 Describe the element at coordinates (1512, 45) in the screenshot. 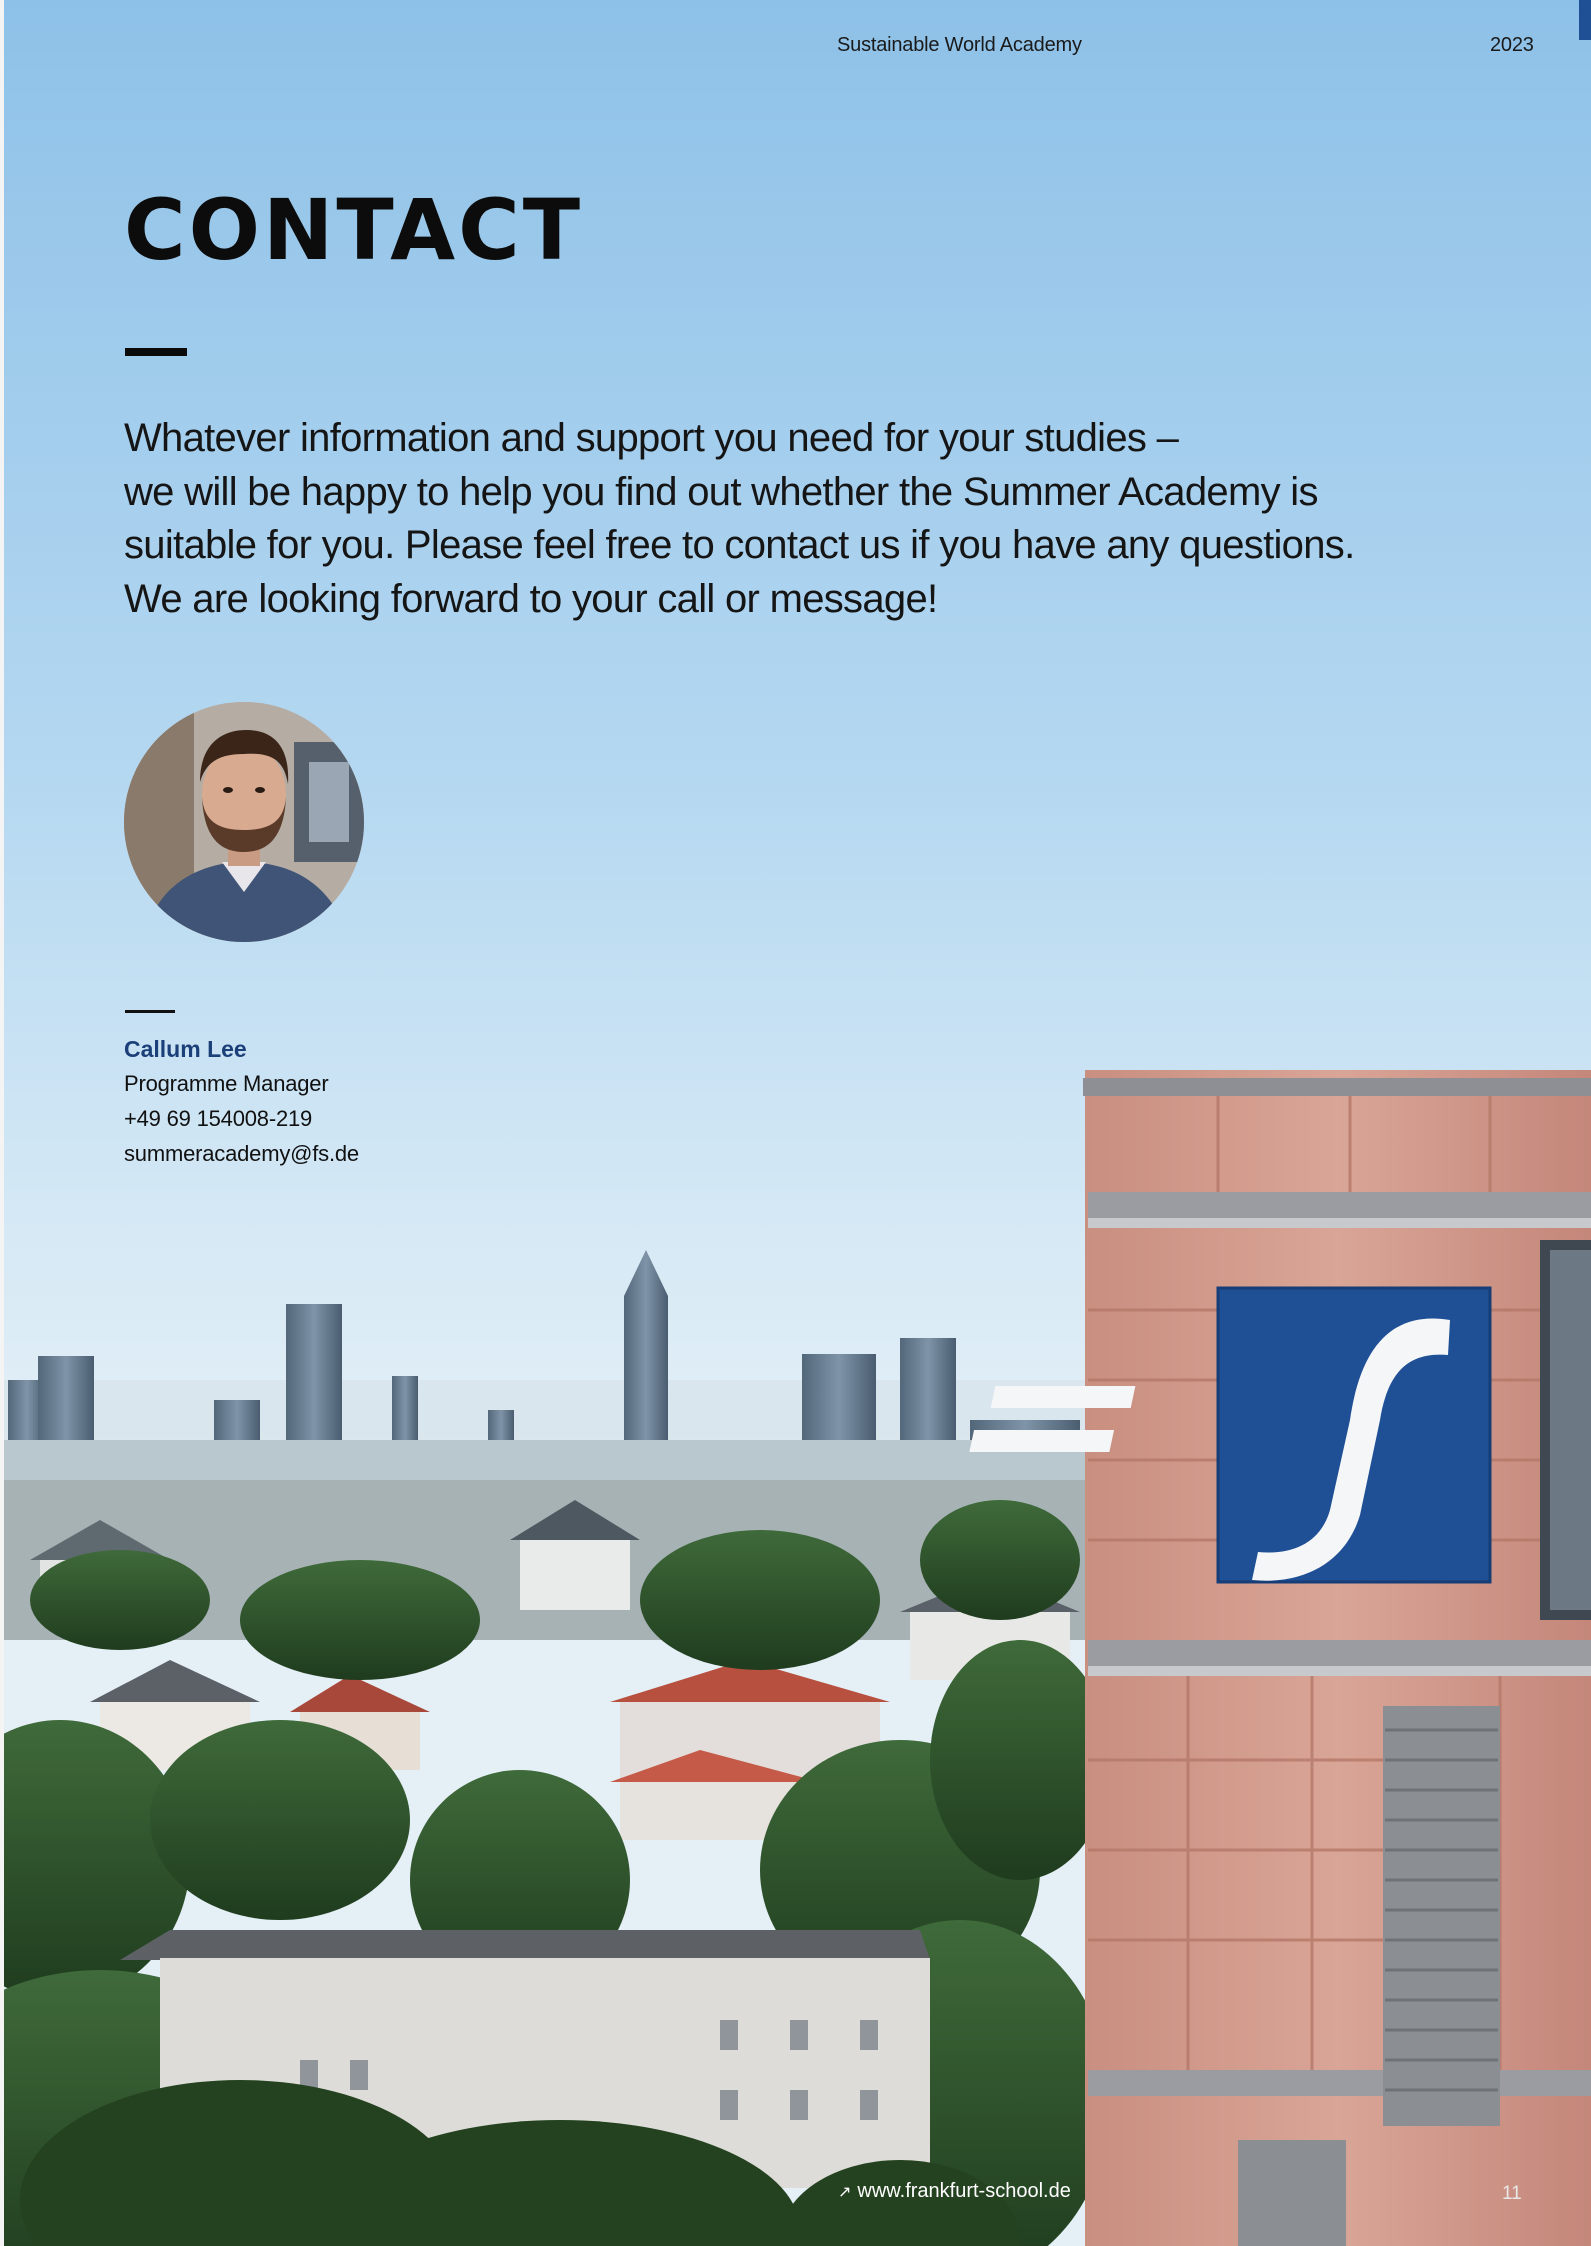

I see `running-header-year: 2023` at that location.